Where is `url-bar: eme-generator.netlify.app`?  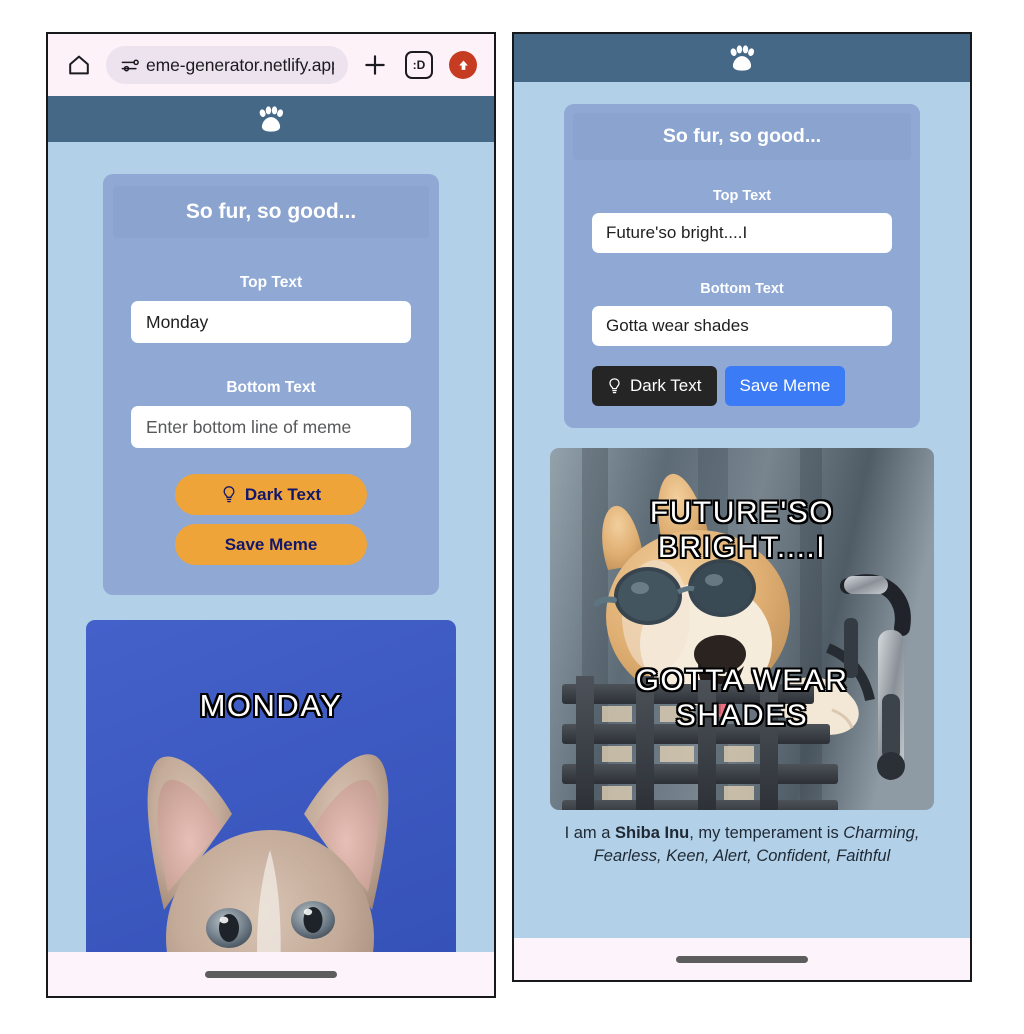 url-bar: eme-generator.netlify.app is located at coordinates (227, 65).